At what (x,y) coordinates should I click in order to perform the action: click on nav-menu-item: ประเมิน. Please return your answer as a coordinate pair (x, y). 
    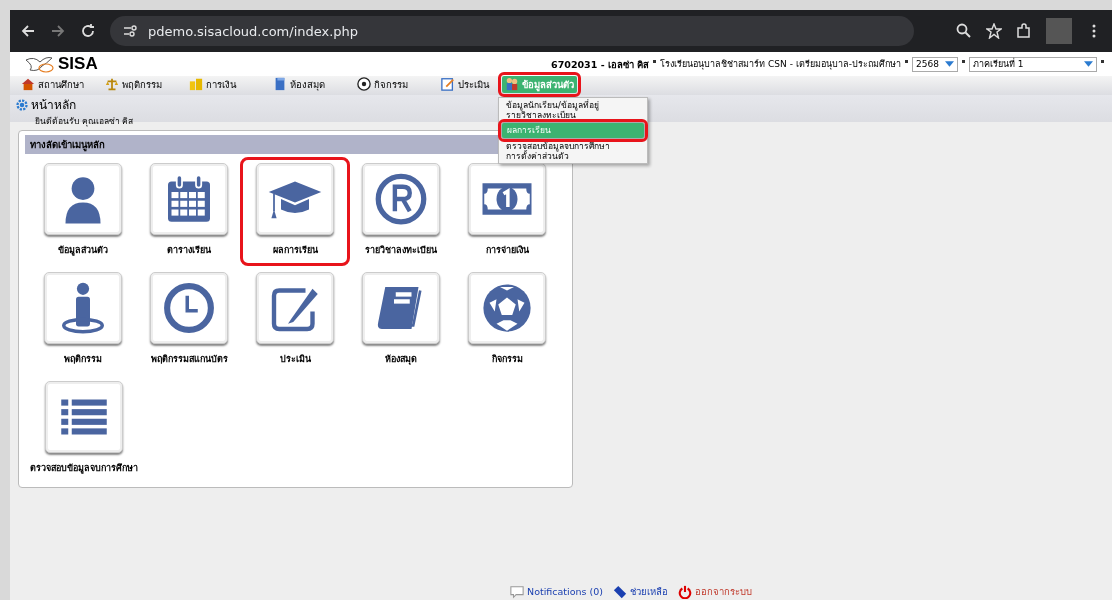
    Looking at the image, I should click on (465, 84).